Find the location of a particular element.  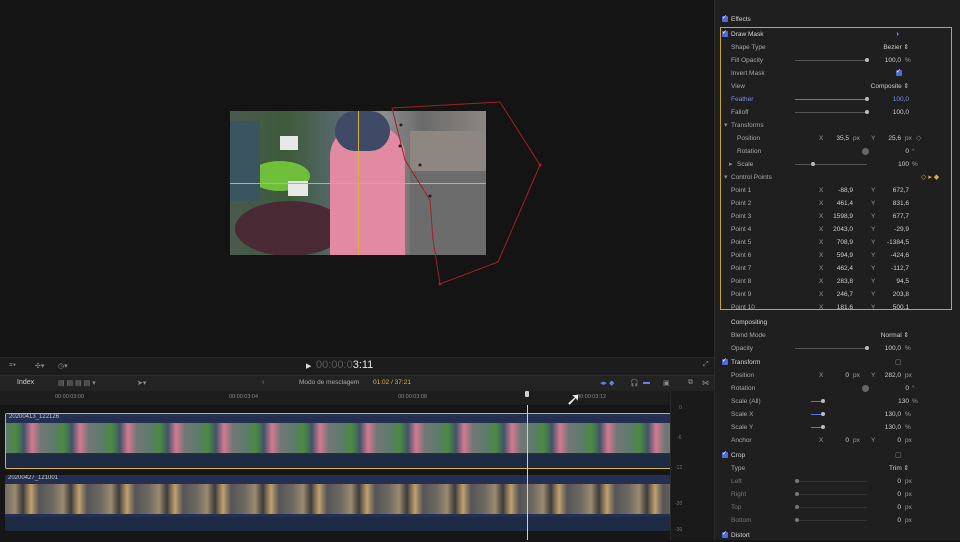

ruler-tick: 00:00:03:00 is located at coordinates (70, 397).